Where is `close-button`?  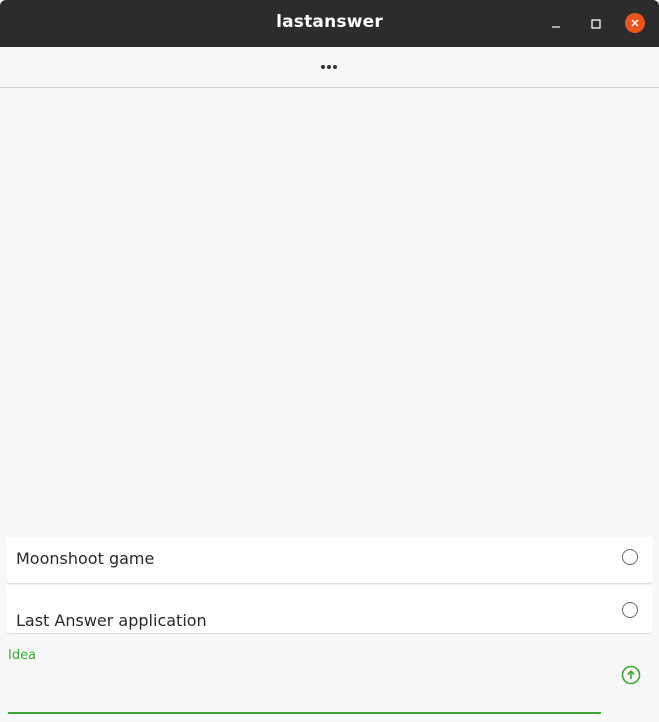 close-button is located at coordinates (635, 23).